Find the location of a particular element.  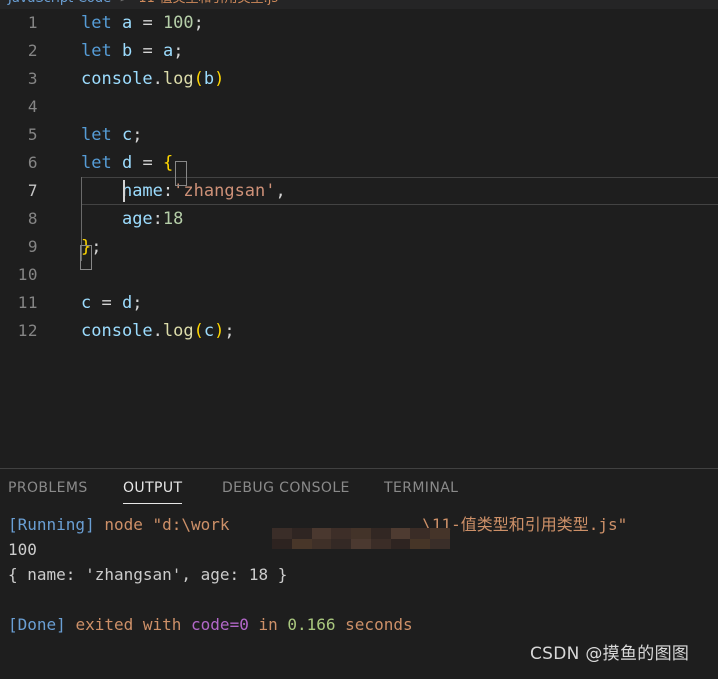

output-segment: seconds is located at coordinates (374, 624).